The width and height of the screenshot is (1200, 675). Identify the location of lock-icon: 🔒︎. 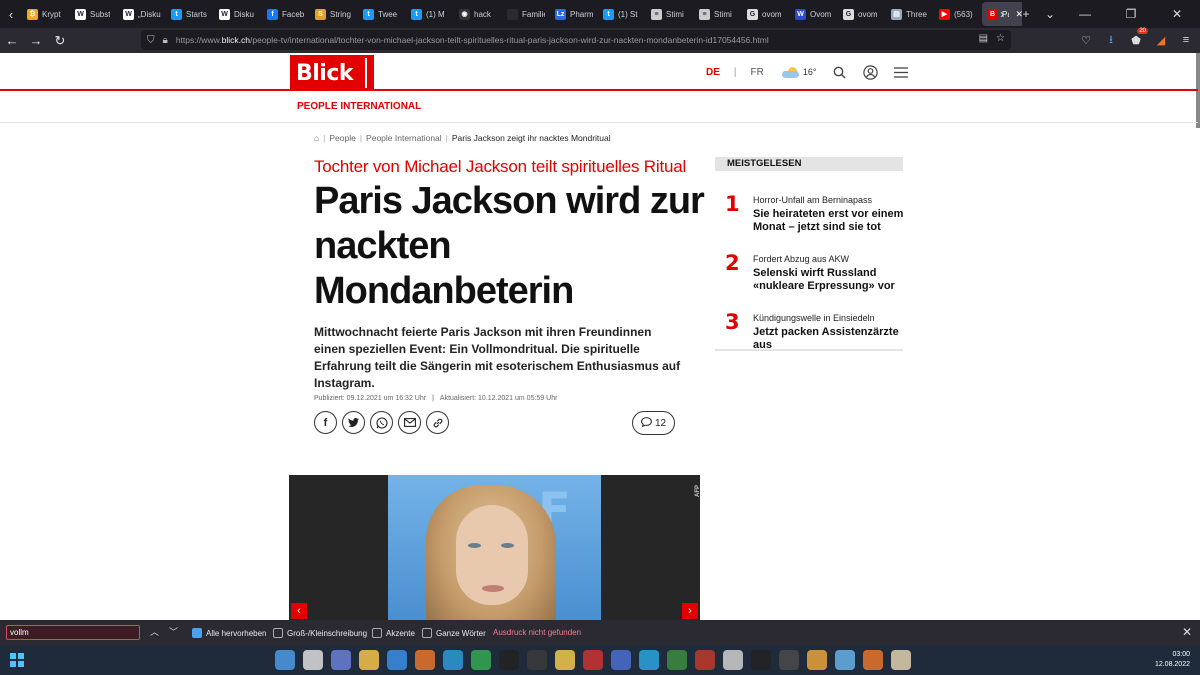
(165, 40).